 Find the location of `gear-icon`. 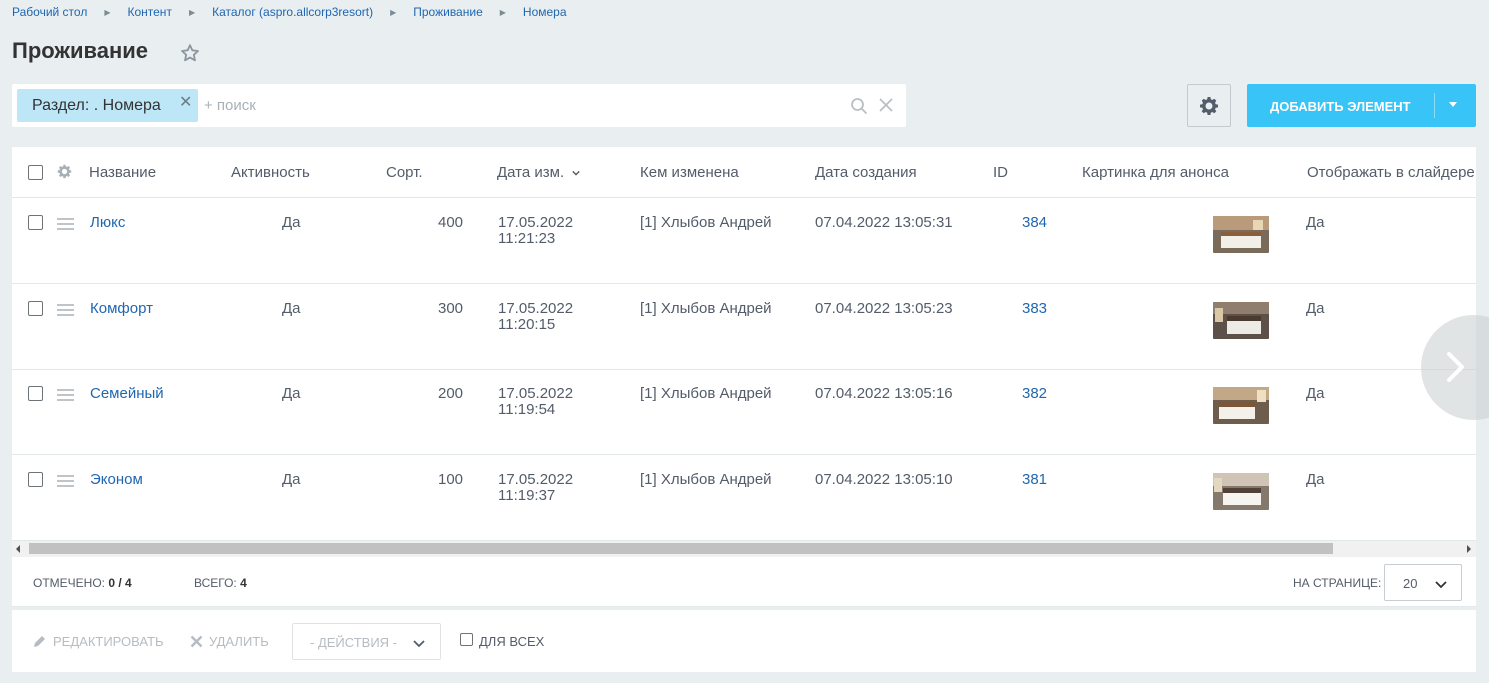

gear-icon is located at coordinates (1209, 105).